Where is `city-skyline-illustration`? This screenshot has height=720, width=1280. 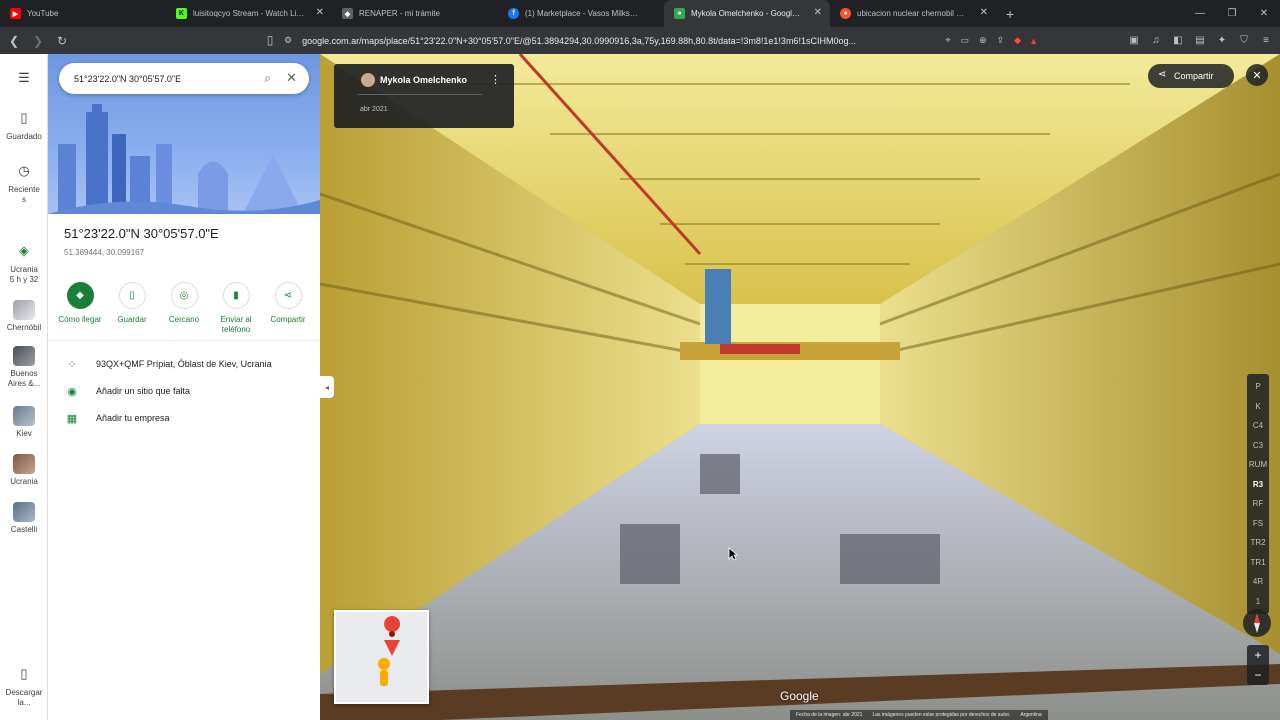 city-skyline-illustration is located at coordinates (184, 159).